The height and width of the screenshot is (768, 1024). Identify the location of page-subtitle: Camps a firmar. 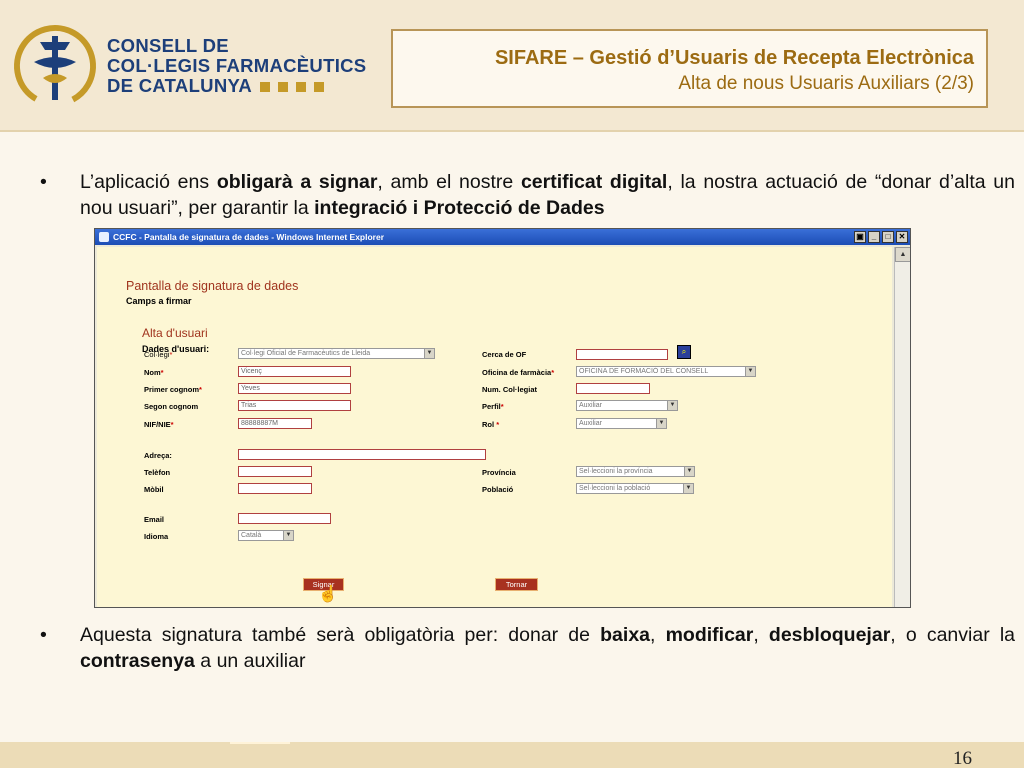
(159, 301).